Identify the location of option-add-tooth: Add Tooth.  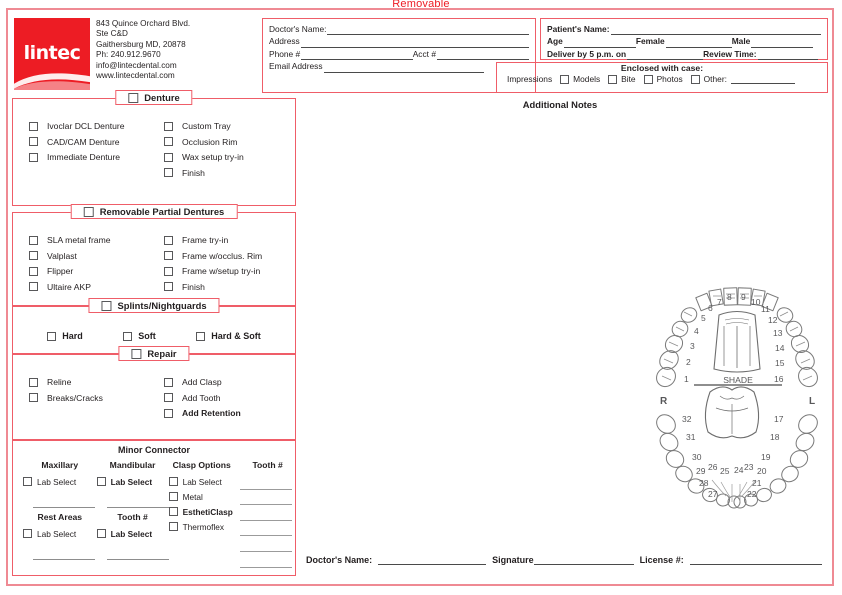
(202, 398).